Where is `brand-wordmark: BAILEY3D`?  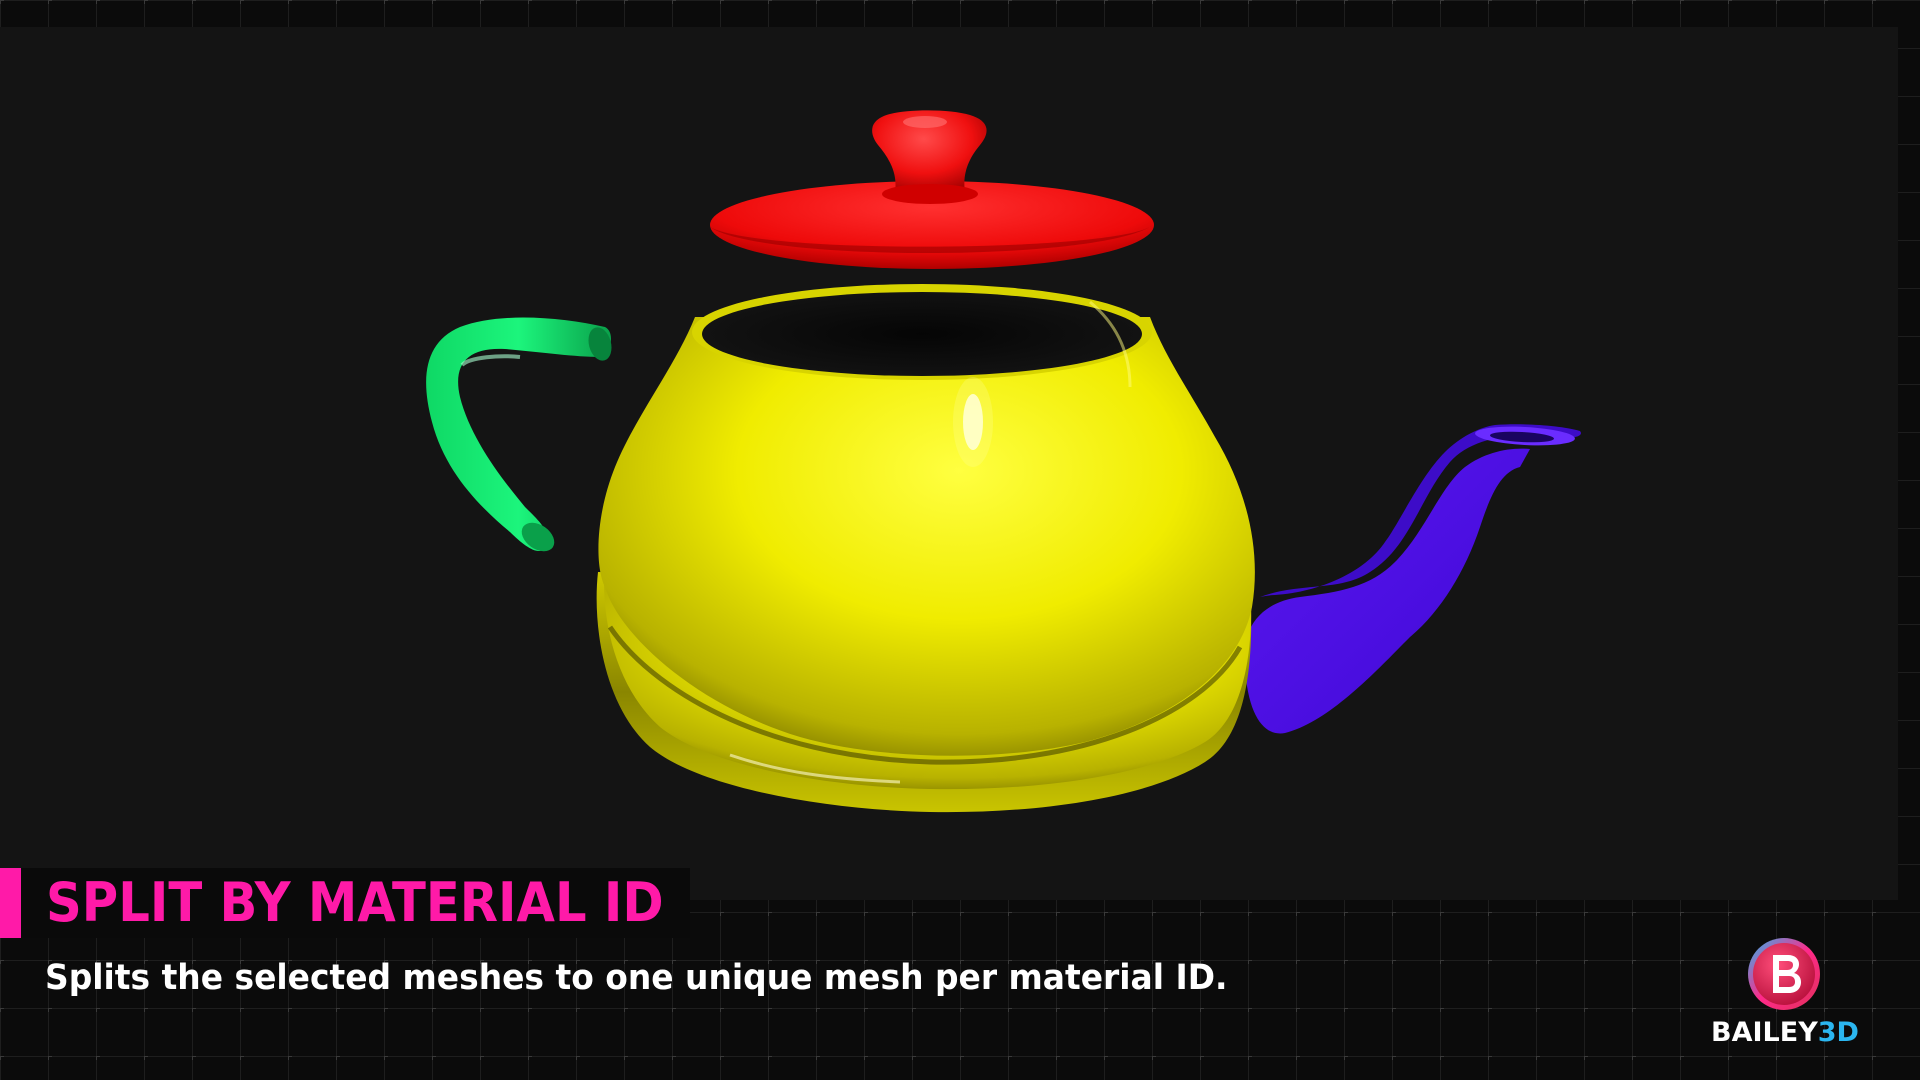
brand-wordmark: BAILEY3D is located at coordinates (1785, 1033).